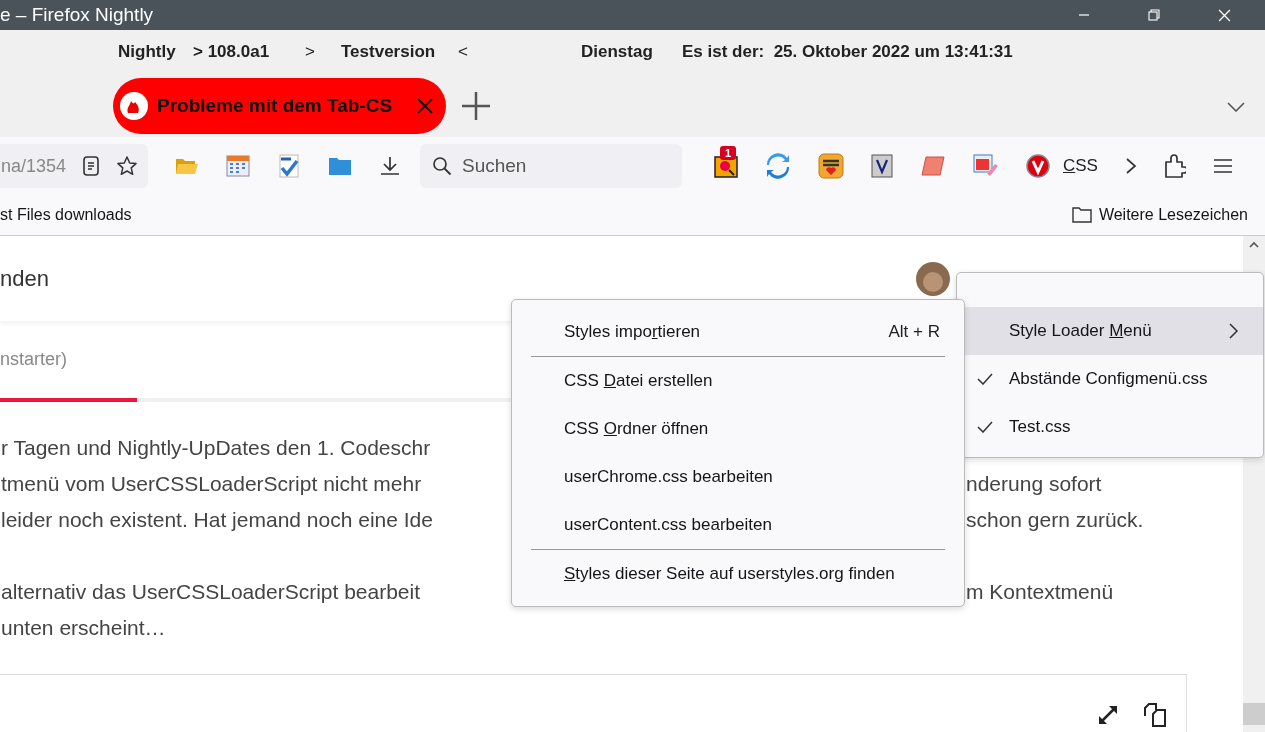 The height and width of the screenshot is (732, 1265). What do you see at coordinates (738, 429) in the screenshot?
I see `menu-item: CSS Ordner öffnen` at bounding box center [738, 429].